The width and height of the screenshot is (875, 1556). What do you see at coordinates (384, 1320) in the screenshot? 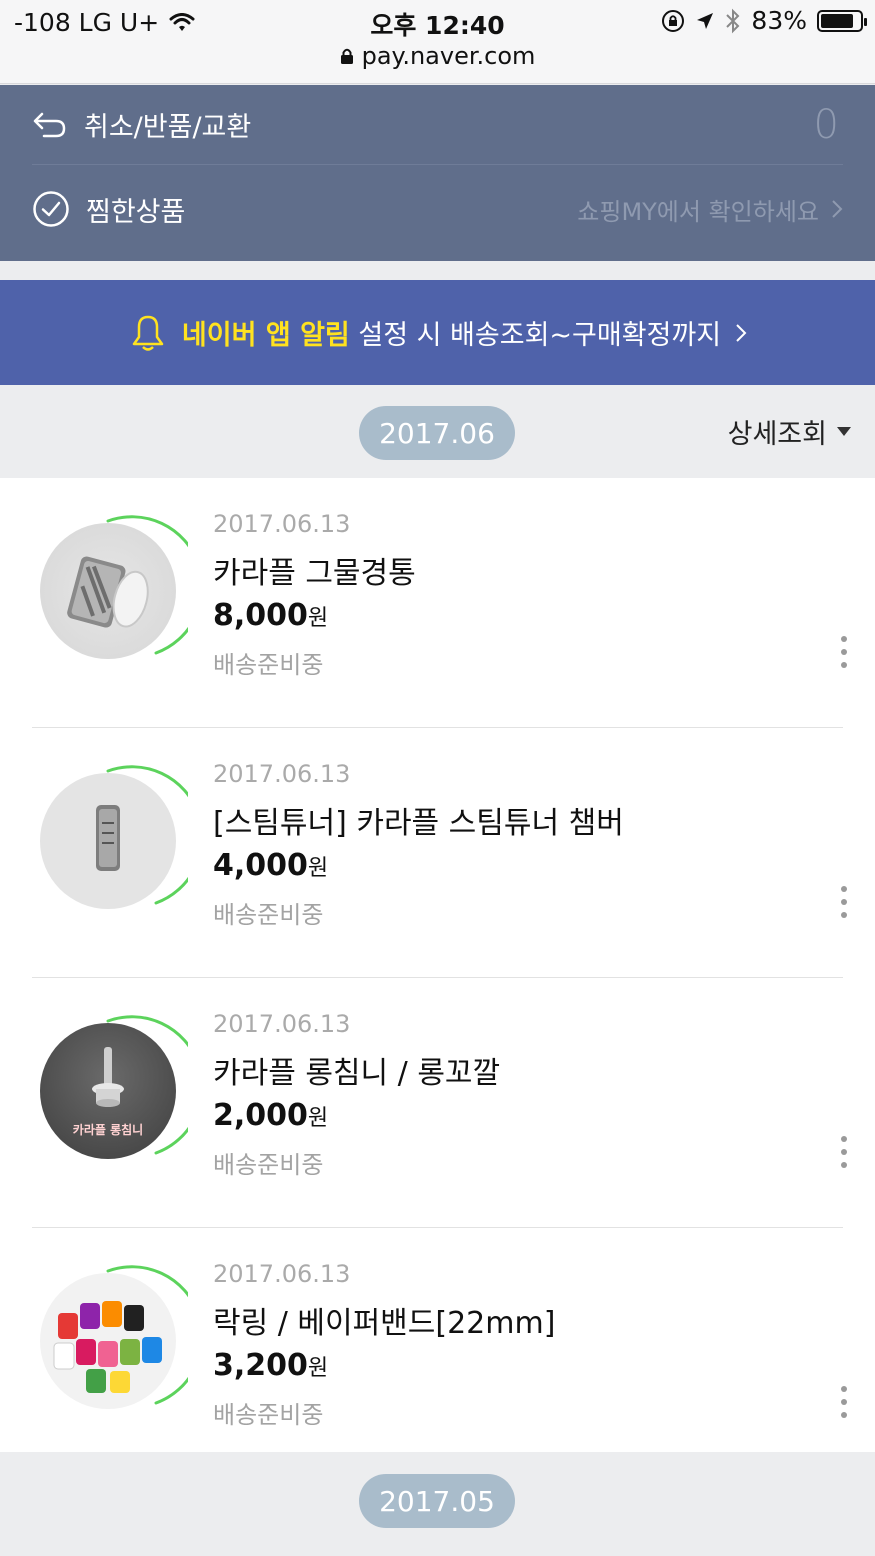
I see `product-name: 락링 / 베이퍼밴드[22mm]` at bounding box center [384, 1320].